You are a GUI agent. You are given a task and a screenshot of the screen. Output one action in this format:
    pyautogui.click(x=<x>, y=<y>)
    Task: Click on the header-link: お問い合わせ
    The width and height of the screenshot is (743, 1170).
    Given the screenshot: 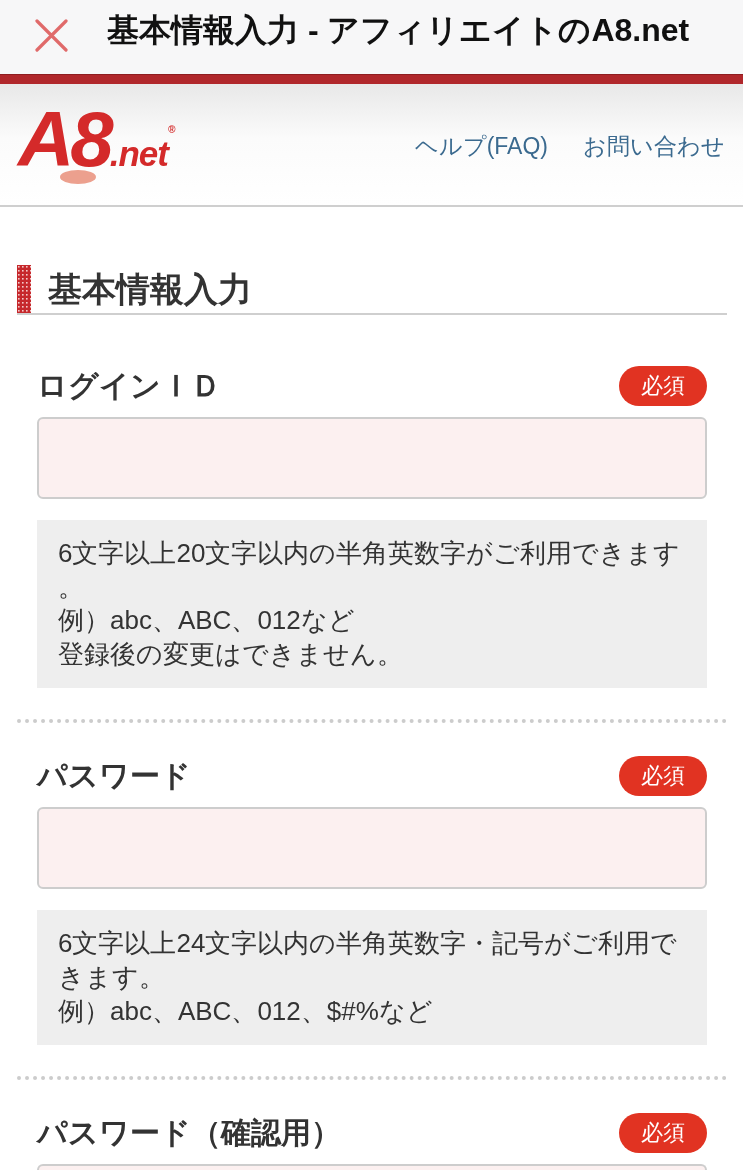 What is the action you would take?
    pyautogui.click(x=654, y=146)
    